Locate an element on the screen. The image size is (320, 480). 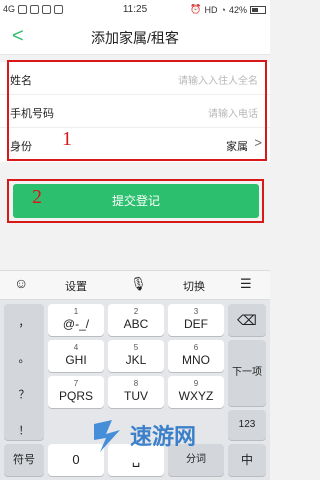
next-item-button: 下一项 is located at coordinates (247, 373).